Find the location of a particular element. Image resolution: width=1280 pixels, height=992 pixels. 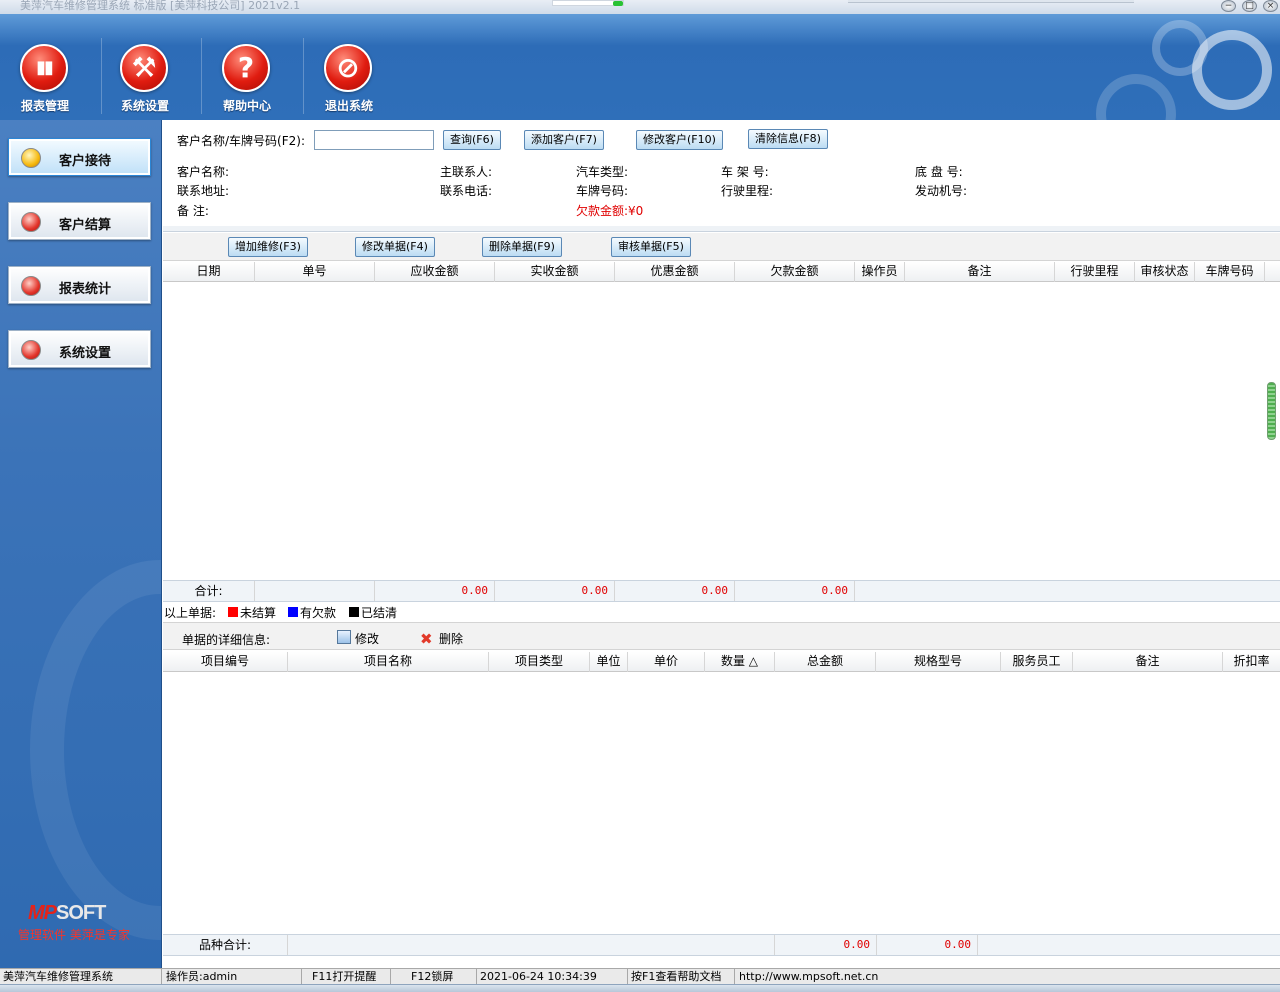

scrollbar-thumb is located at coordinates (1271, 411).